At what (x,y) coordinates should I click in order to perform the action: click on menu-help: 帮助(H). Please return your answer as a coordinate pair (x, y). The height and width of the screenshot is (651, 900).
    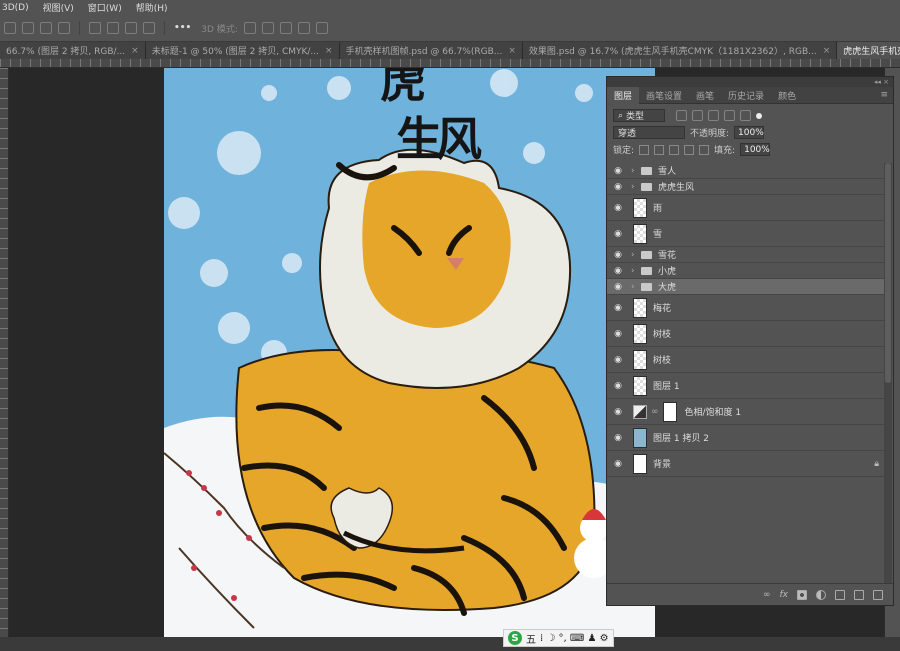
    Looking at the image, I should click on (152, 7).